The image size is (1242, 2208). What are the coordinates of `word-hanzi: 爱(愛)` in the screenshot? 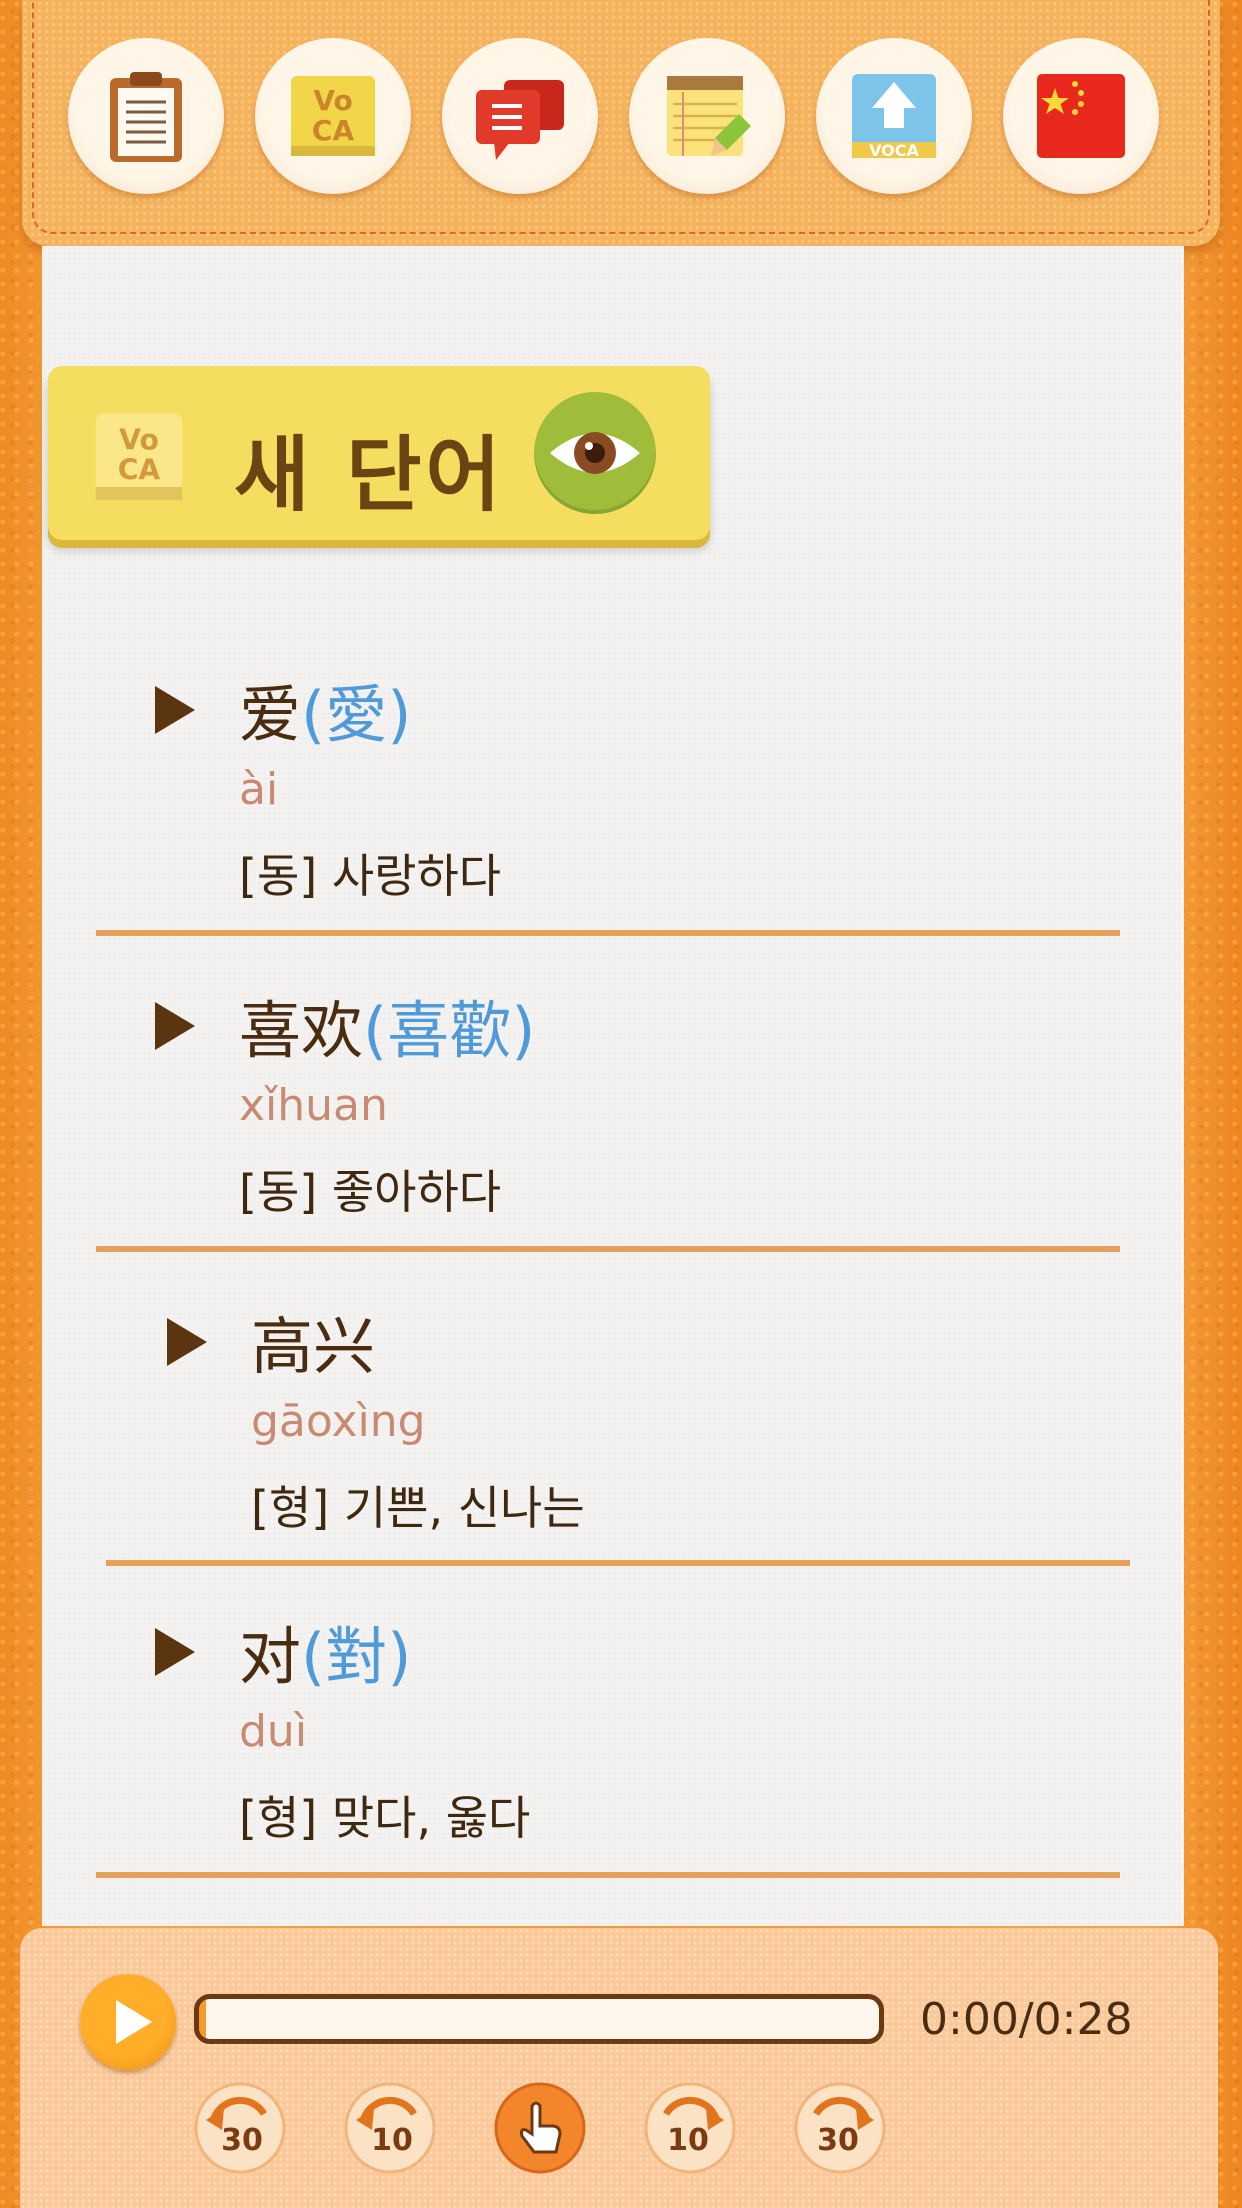 It's located at (325, 714).